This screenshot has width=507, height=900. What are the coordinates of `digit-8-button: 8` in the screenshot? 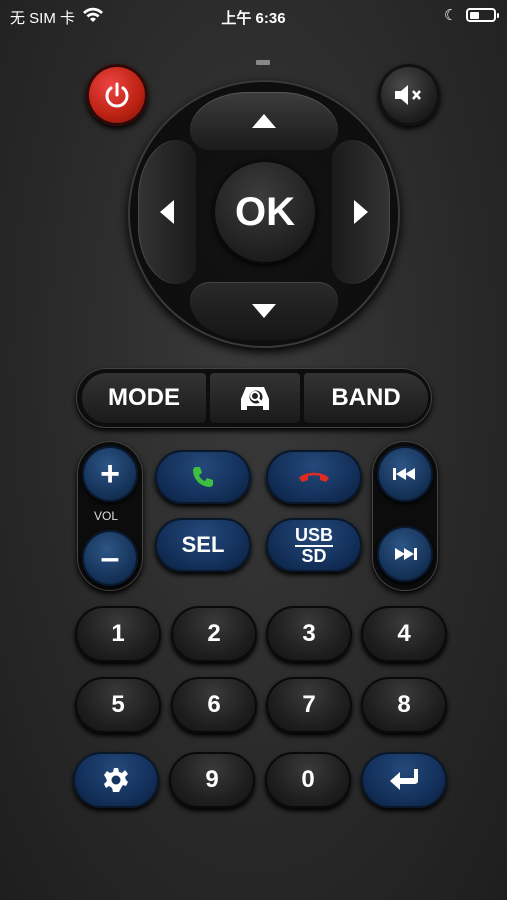 It's located at (404, 705).